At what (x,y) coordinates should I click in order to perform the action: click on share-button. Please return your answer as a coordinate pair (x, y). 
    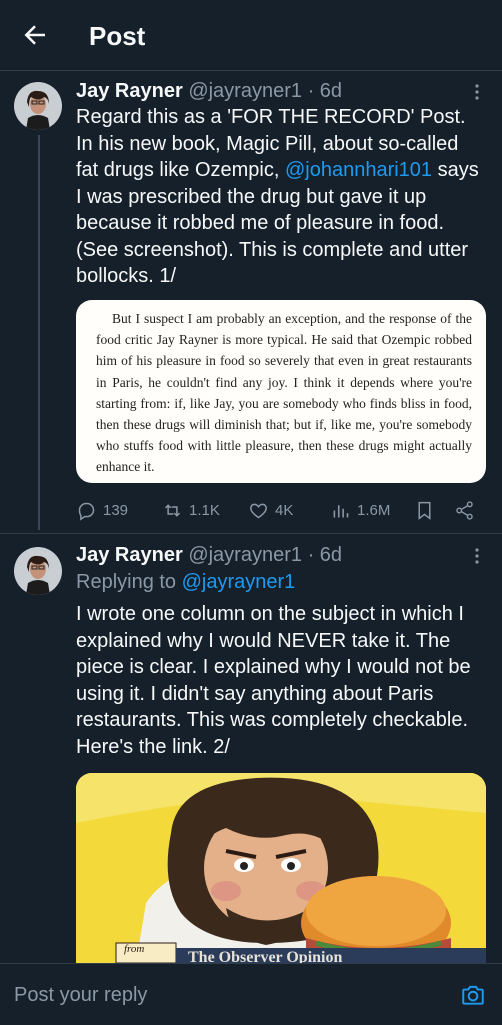
    Looking at the image, I should click on (464, 510).